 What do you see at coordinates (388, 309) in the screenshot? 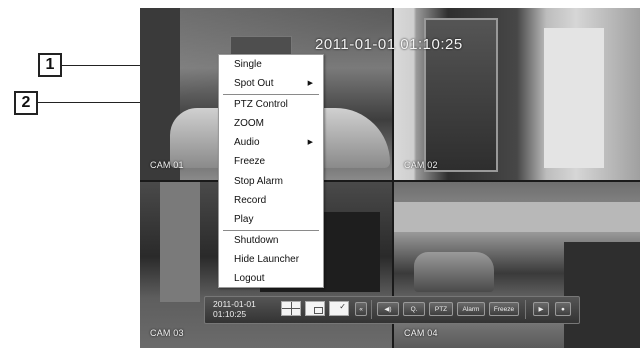
I see `audio-button: ◀)` at bounding box center [388, 309].